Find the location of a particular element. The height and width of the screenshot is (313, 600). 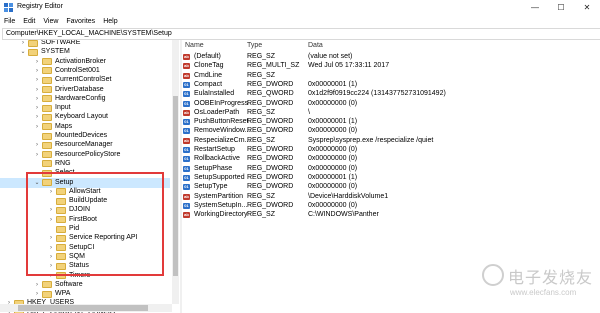

value-type: REG_SZ is located at coordinates (261, 215).